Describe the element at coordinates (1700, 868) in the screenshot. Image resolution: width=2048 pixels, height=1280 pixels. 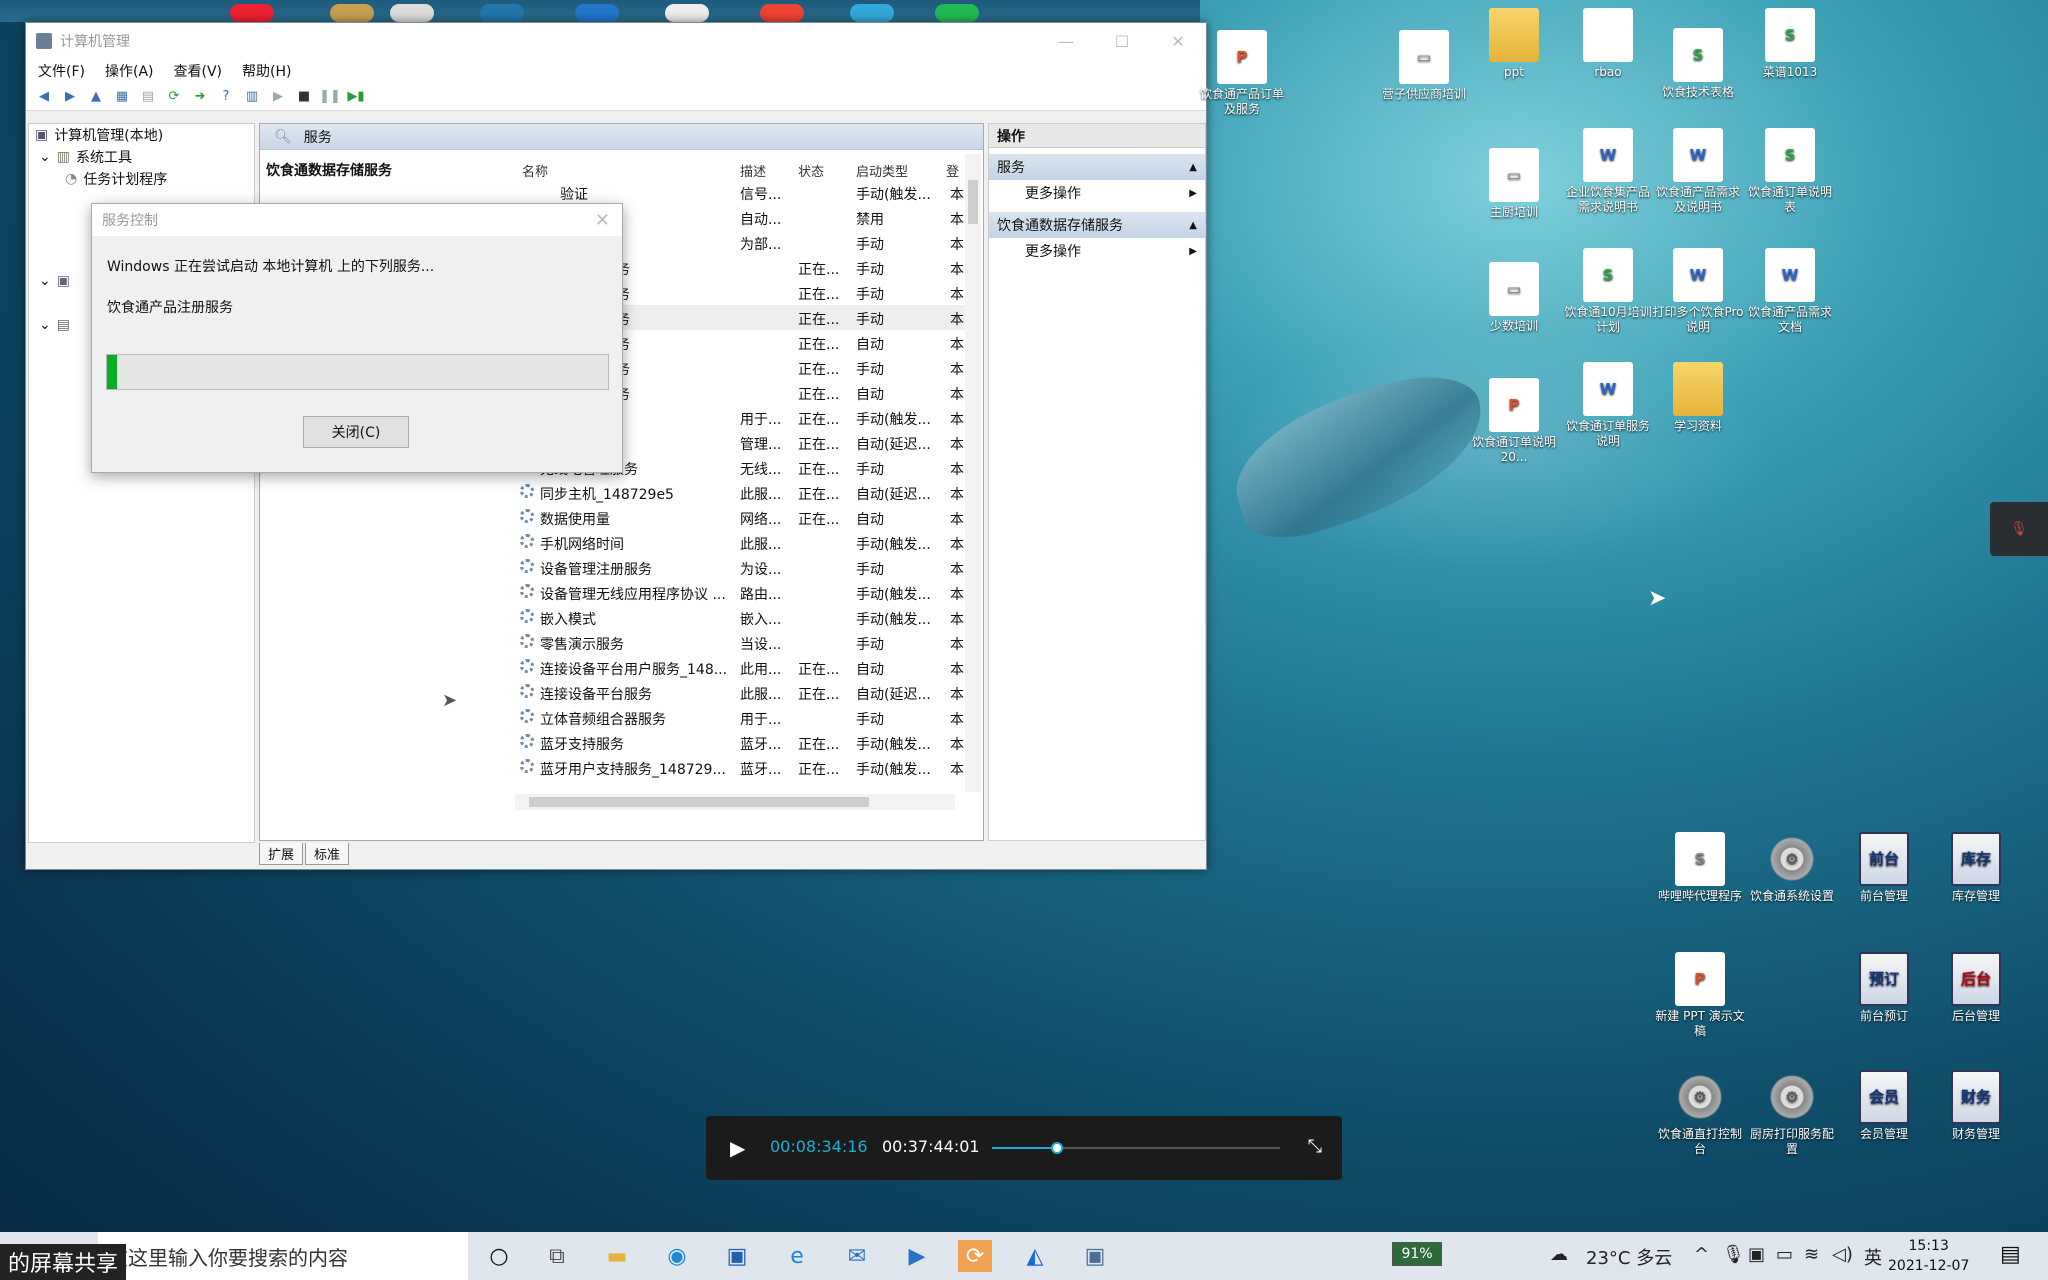
I see `desktop-icon: S 哔哩哔代理程序` at that location.